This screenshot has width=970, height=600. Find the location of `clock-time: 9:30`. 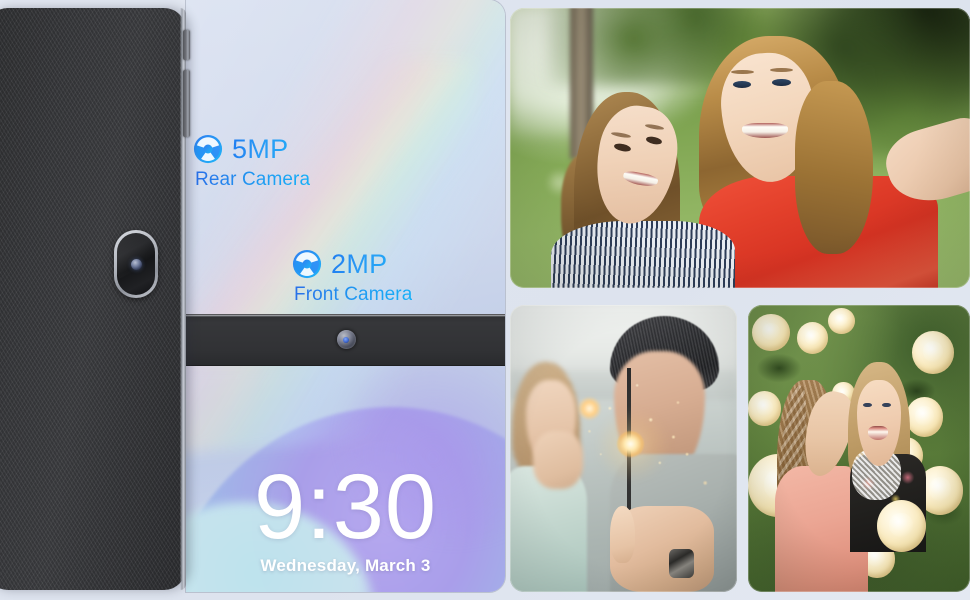

clock-time: 9:30 is located at coordinates (345, 506).